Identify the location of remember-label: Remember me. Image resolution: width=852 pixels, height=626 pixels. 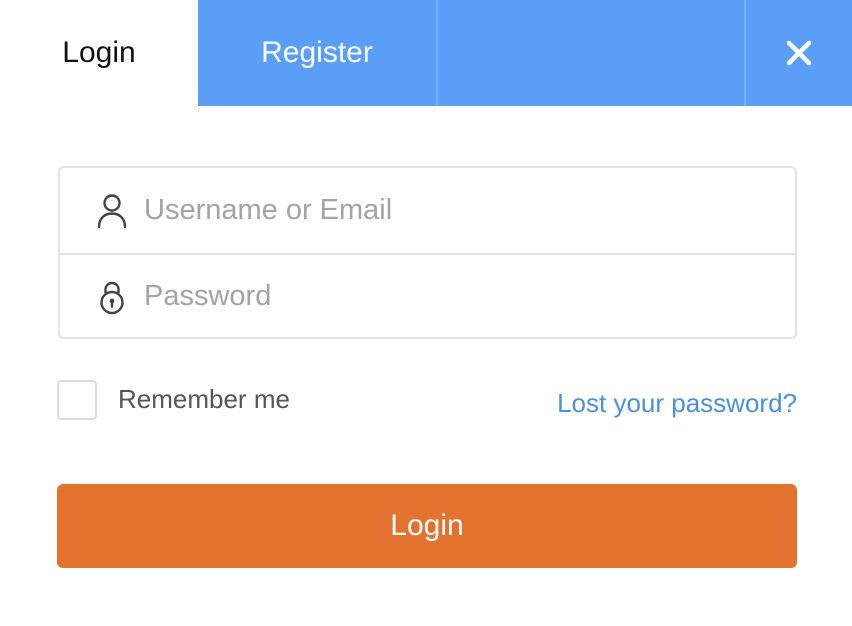
(204, 398).